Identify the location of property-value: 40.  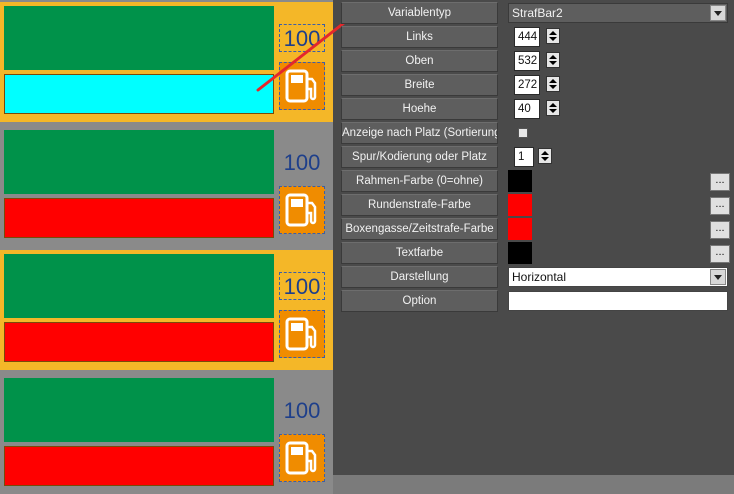
(617, 109).